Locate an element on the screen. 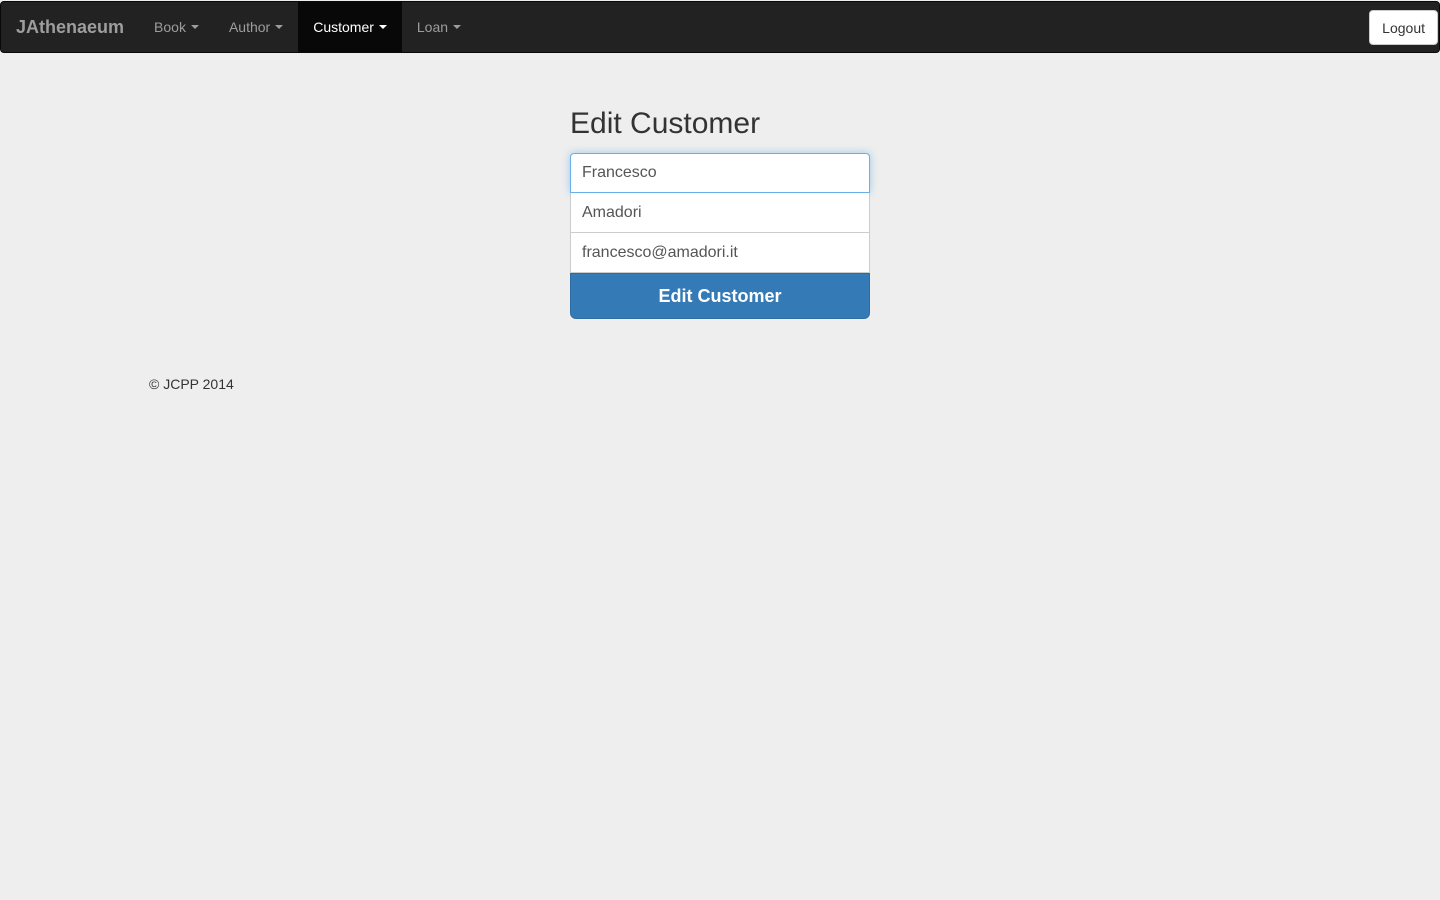 The width and height of the screenshot is (1440, 900). last-name-input is located at coordinates (720, 213).